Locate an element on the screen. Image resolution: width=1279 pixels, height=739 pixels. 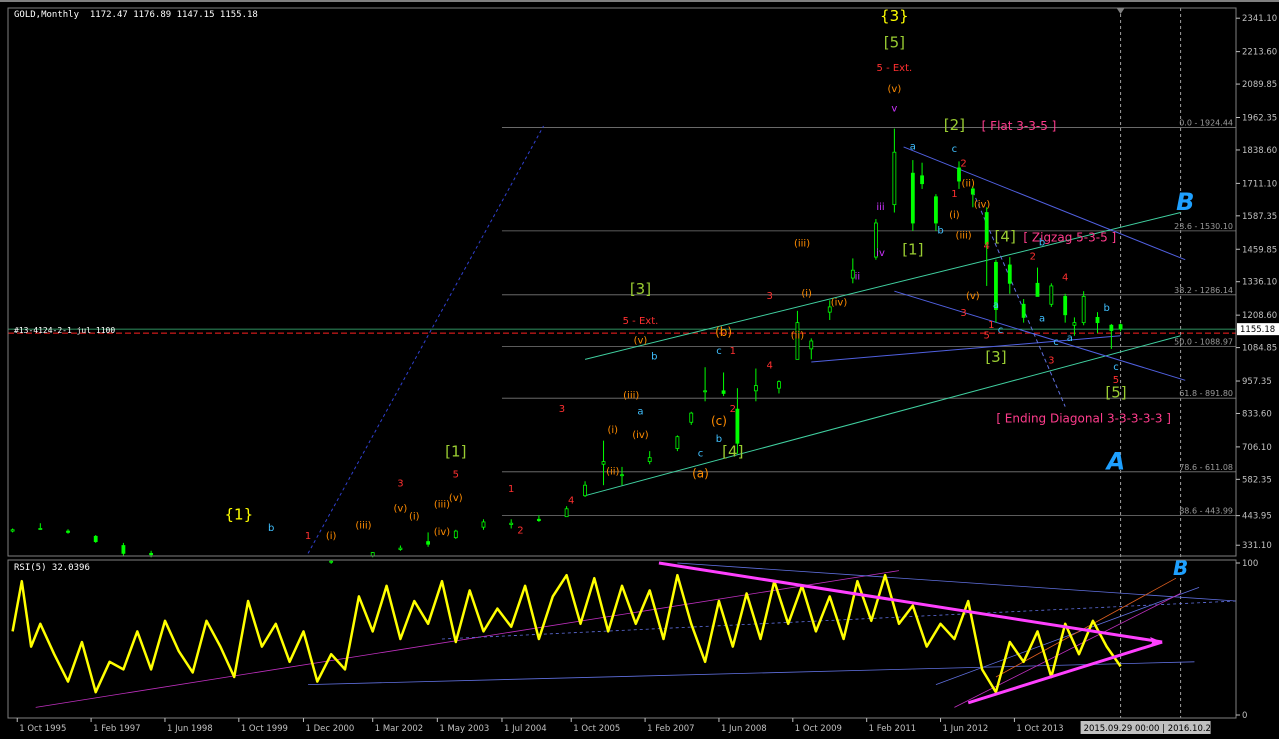
wave-label: ii is located at coordinates (858, 276).